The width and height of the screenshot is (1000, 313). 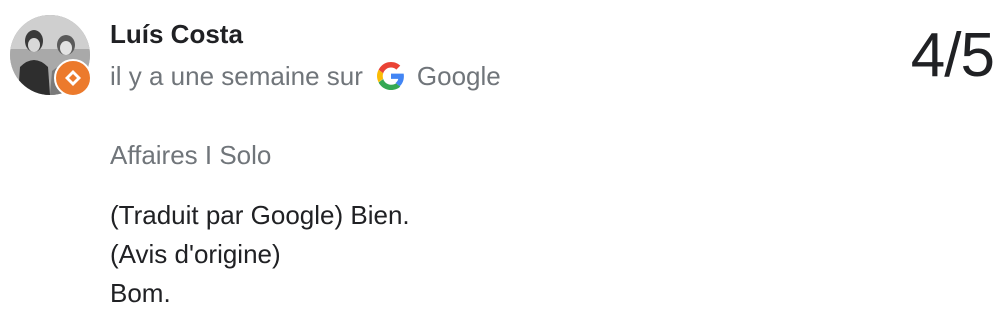 What do you see at coordinates (236, 75) in the screenshot?
I see `review-time: il y a une semaine sur` at bounding box center [236, 75].